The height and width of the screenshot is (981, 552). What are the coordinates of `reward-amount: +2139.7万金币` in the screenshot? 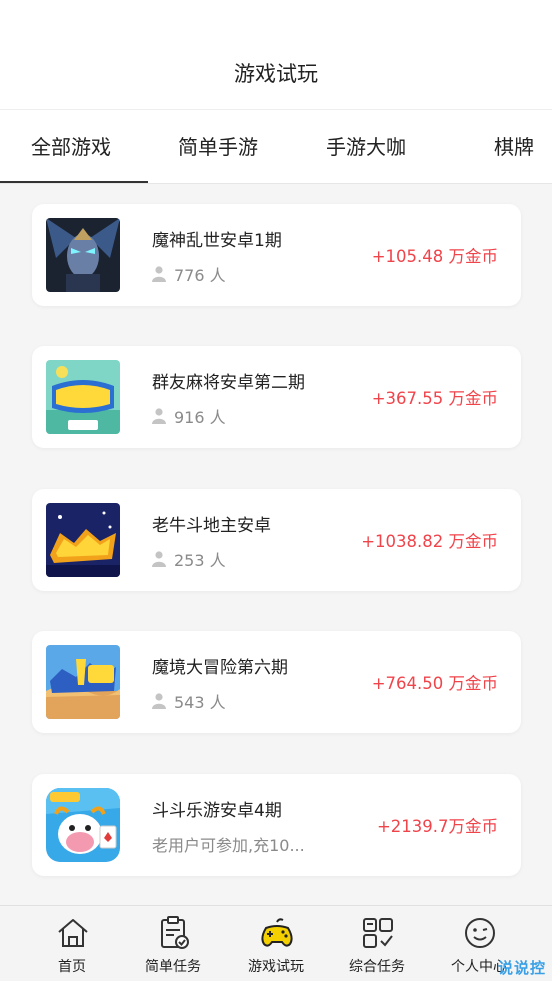 It's located at (437, 826).